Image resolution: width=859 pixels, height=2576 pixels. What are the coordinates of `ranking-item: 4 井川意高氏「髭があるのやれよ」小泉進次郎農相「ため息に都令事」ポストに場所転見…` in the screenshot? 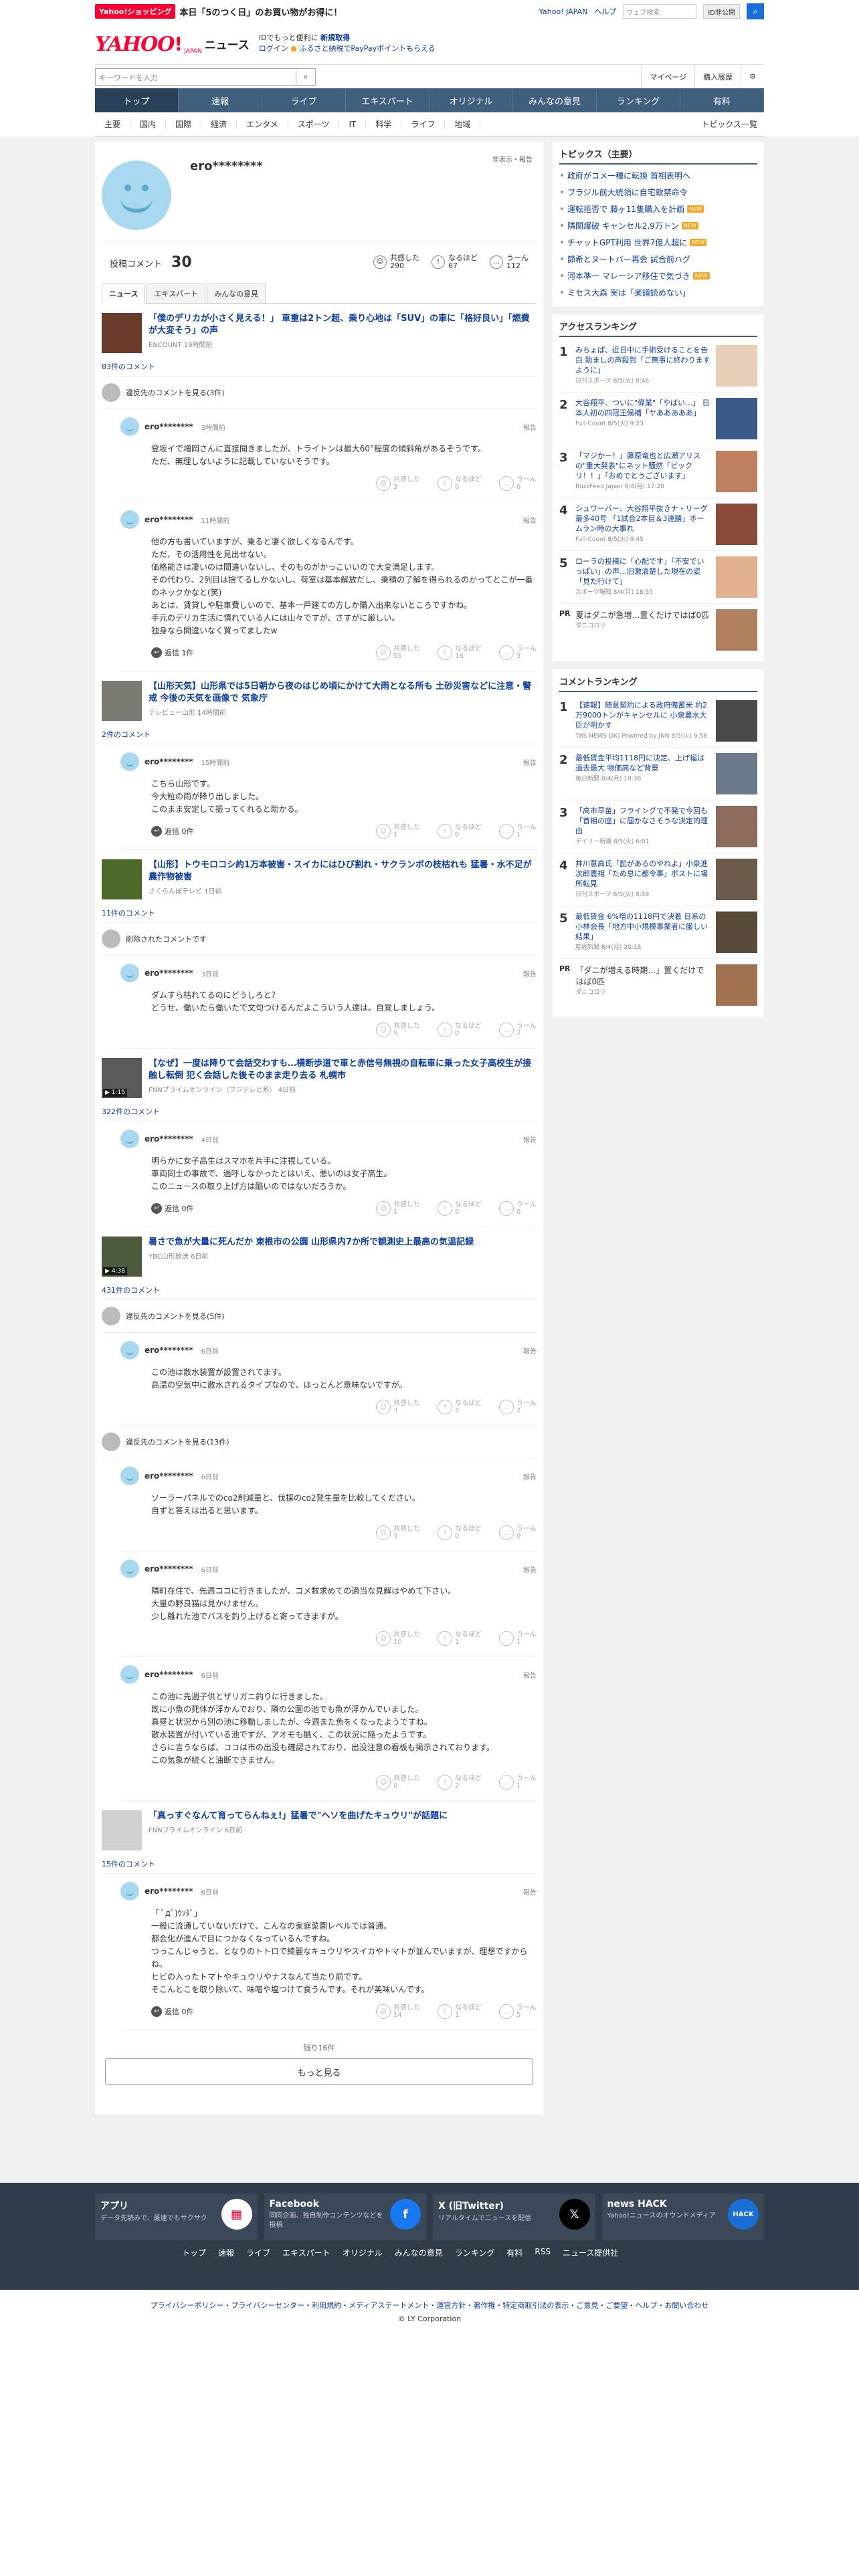 It's located at (658, 880).